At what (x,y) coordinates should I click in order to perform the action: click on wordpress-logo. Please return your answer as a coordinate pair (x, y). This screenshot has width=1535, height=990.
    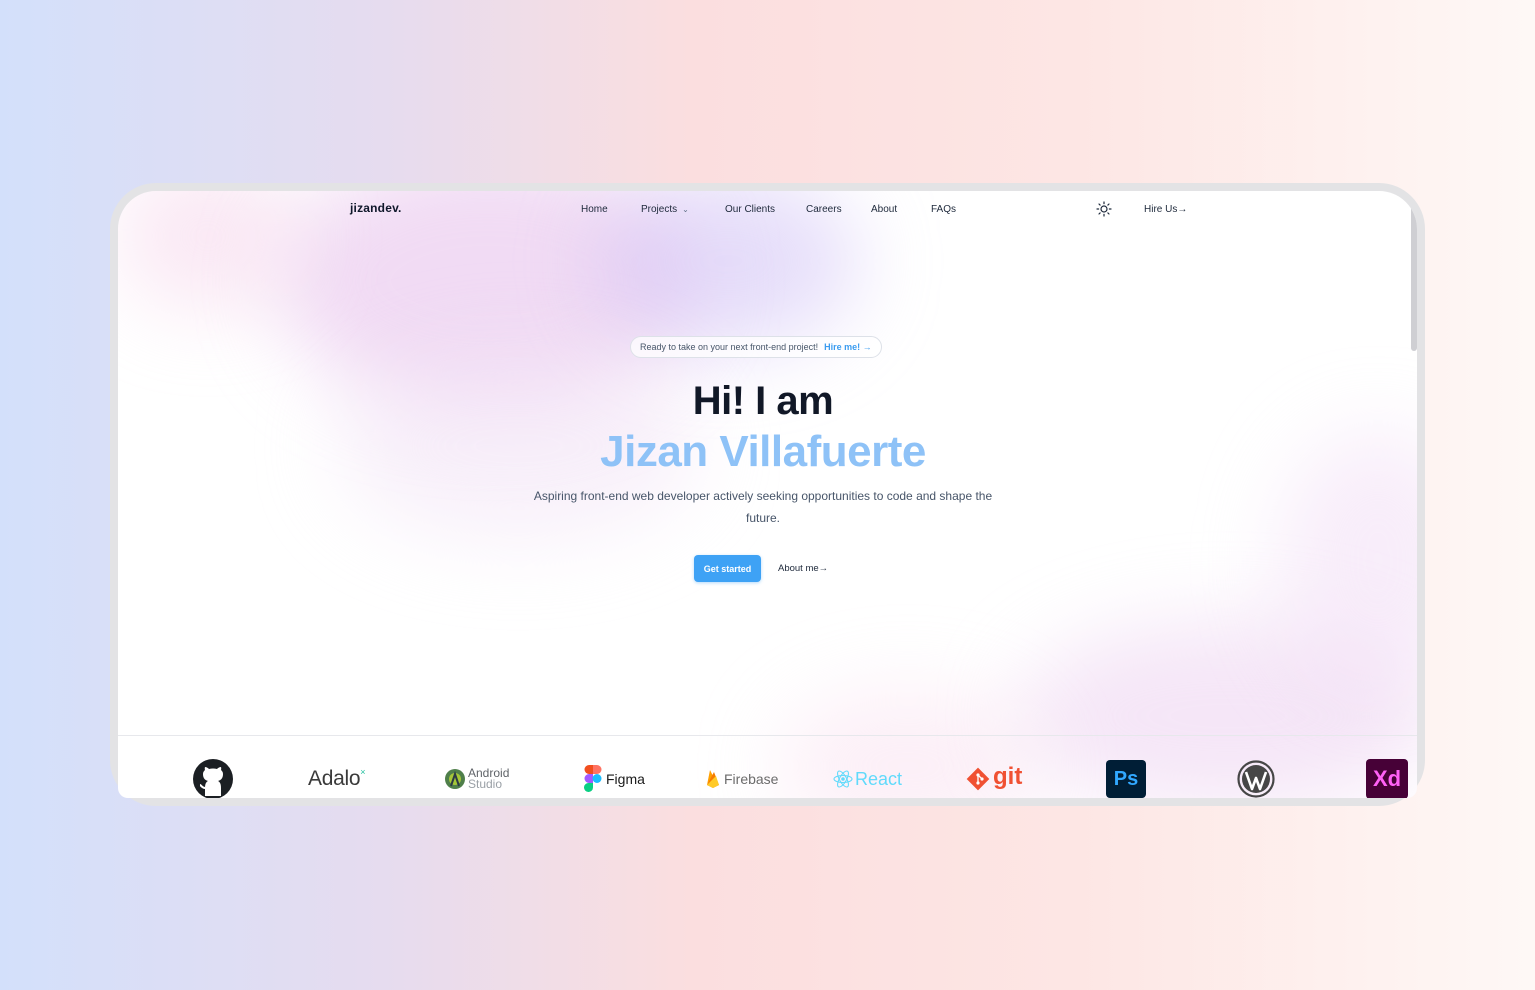
    Looking at the image, I should click on (1256, 778).